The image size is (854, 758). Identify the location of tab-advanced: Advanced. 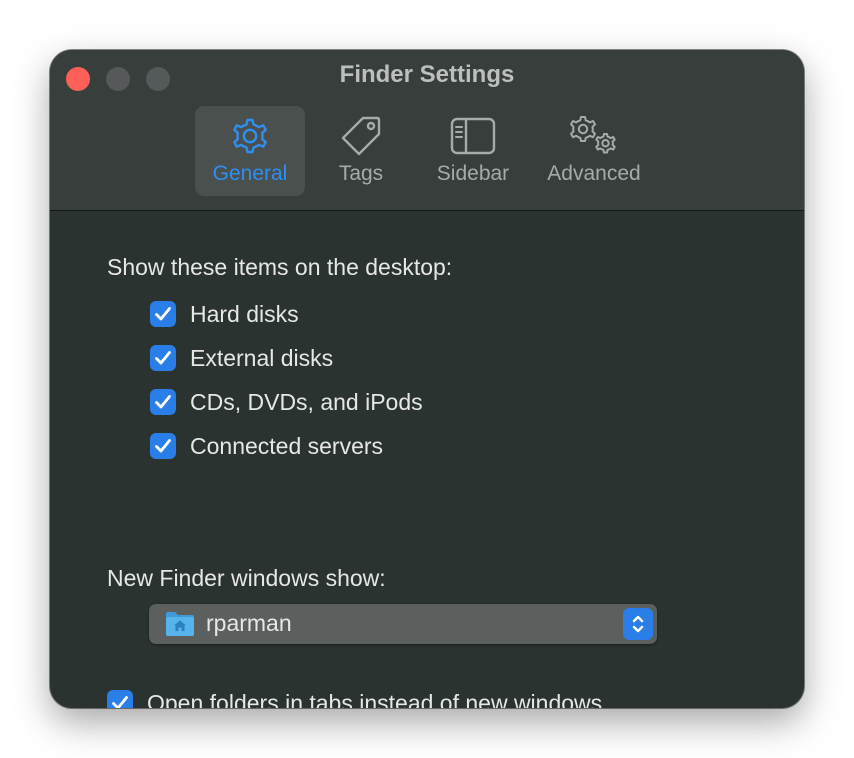
(594, 151).